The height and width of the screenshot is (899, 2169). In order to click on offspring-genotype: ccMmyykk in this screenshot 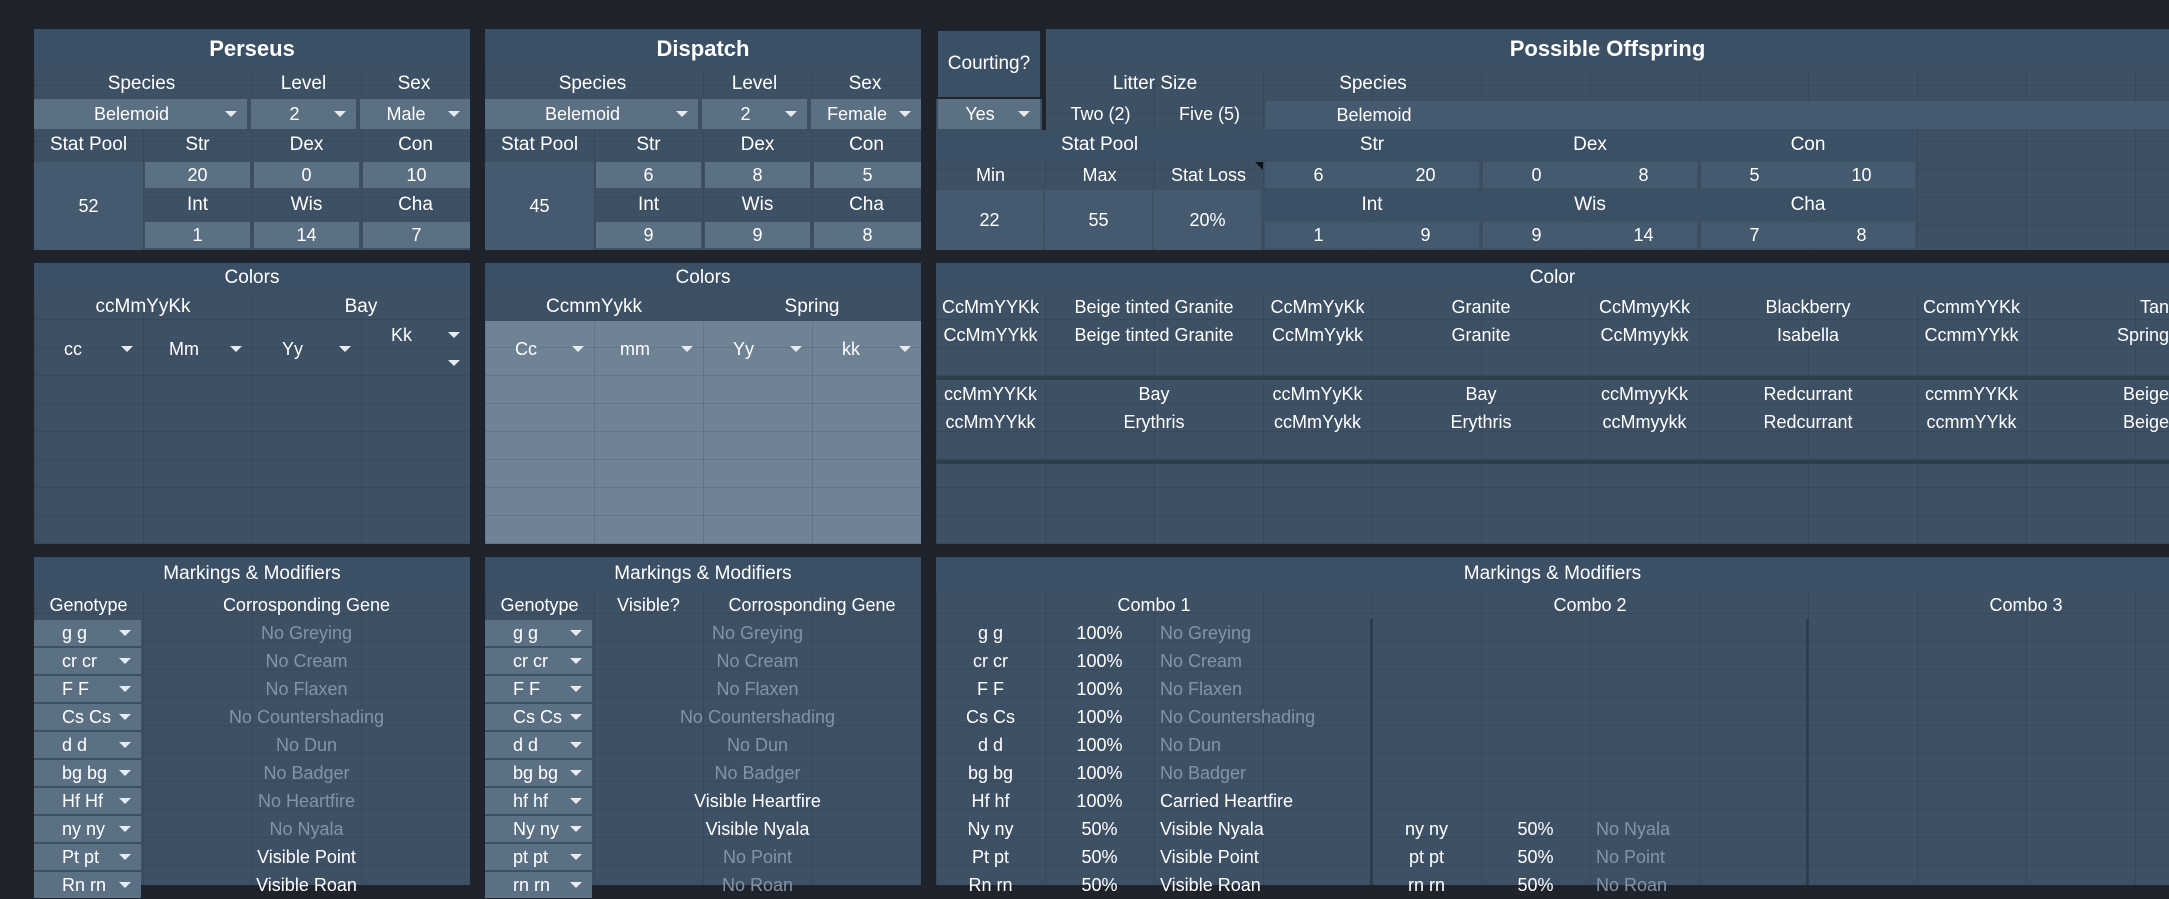, I will do `click(1644, 421)`.